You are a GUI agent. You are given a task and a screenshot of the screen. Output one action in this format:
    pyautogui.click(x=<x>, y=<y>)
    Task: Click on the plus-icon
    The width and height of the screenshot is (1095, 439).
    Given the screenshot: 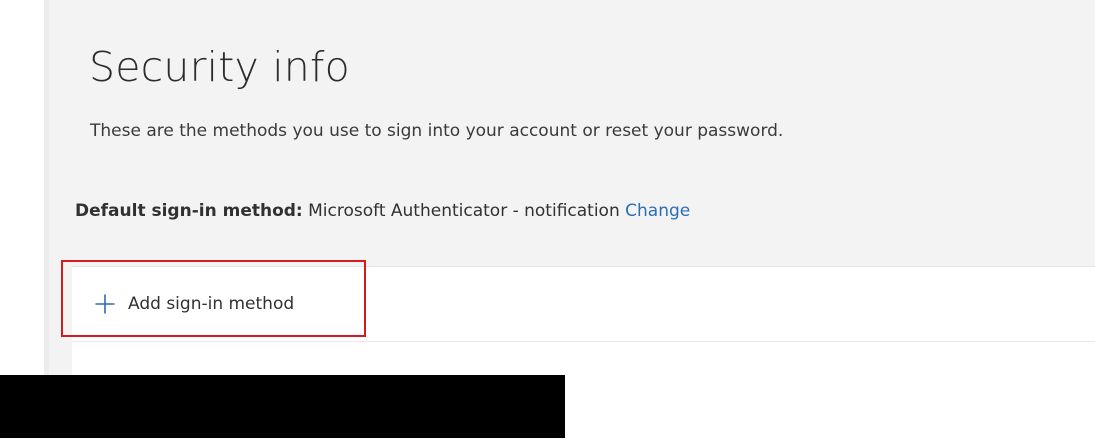 What is the action you would take?
    pyautogui.click(x=105, y=304)
    